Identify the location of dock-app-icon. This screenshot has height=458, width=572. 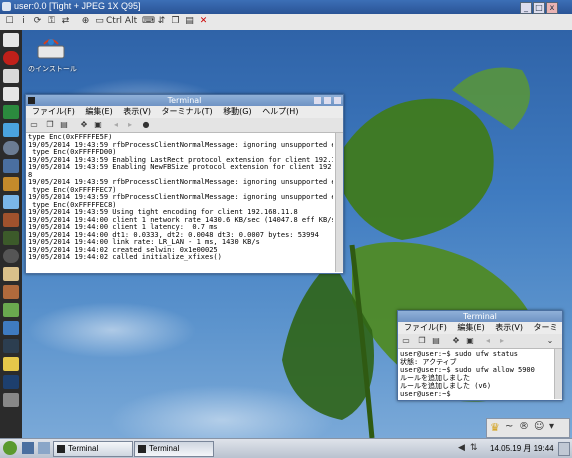
(11, 76).